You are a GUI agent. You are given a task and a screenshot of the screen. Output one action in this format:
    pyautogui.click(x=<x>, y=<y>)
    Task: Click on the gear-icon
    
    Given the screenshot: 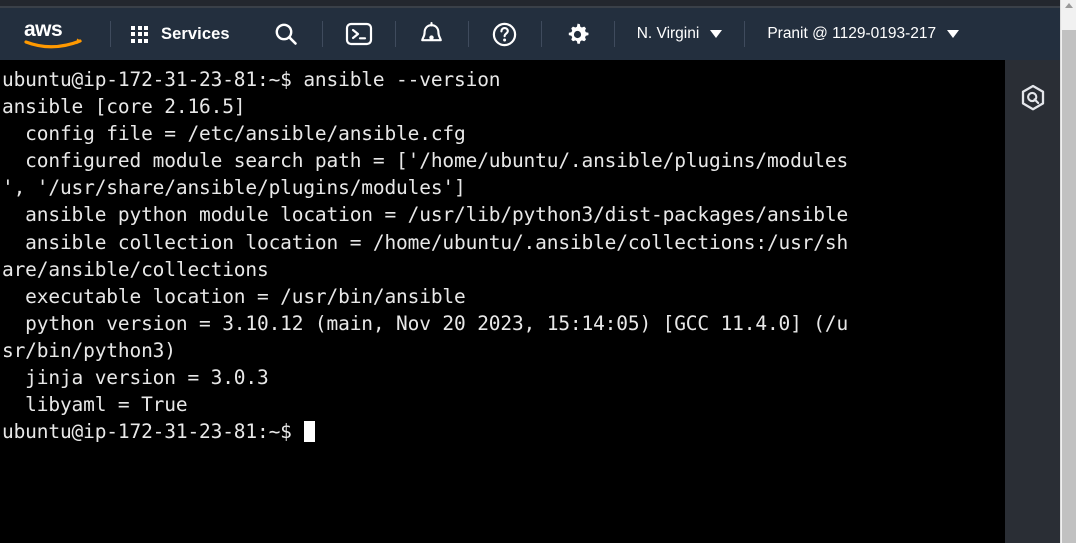 What is the action you would take?
    pyautogui.click(x=579, y=33)
    